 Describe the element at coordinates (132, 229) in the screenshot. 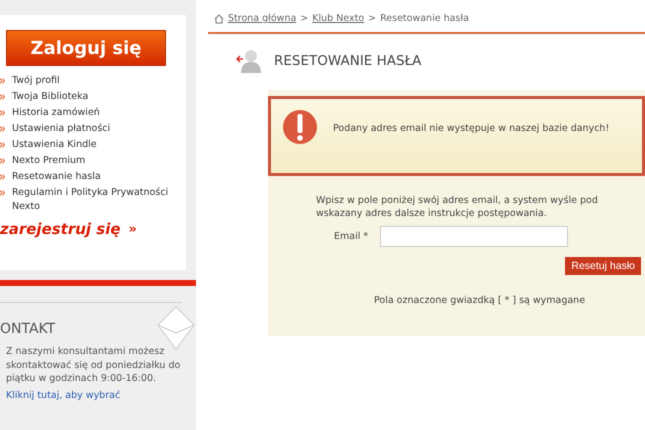

I see `register-arrow: »` at that location.